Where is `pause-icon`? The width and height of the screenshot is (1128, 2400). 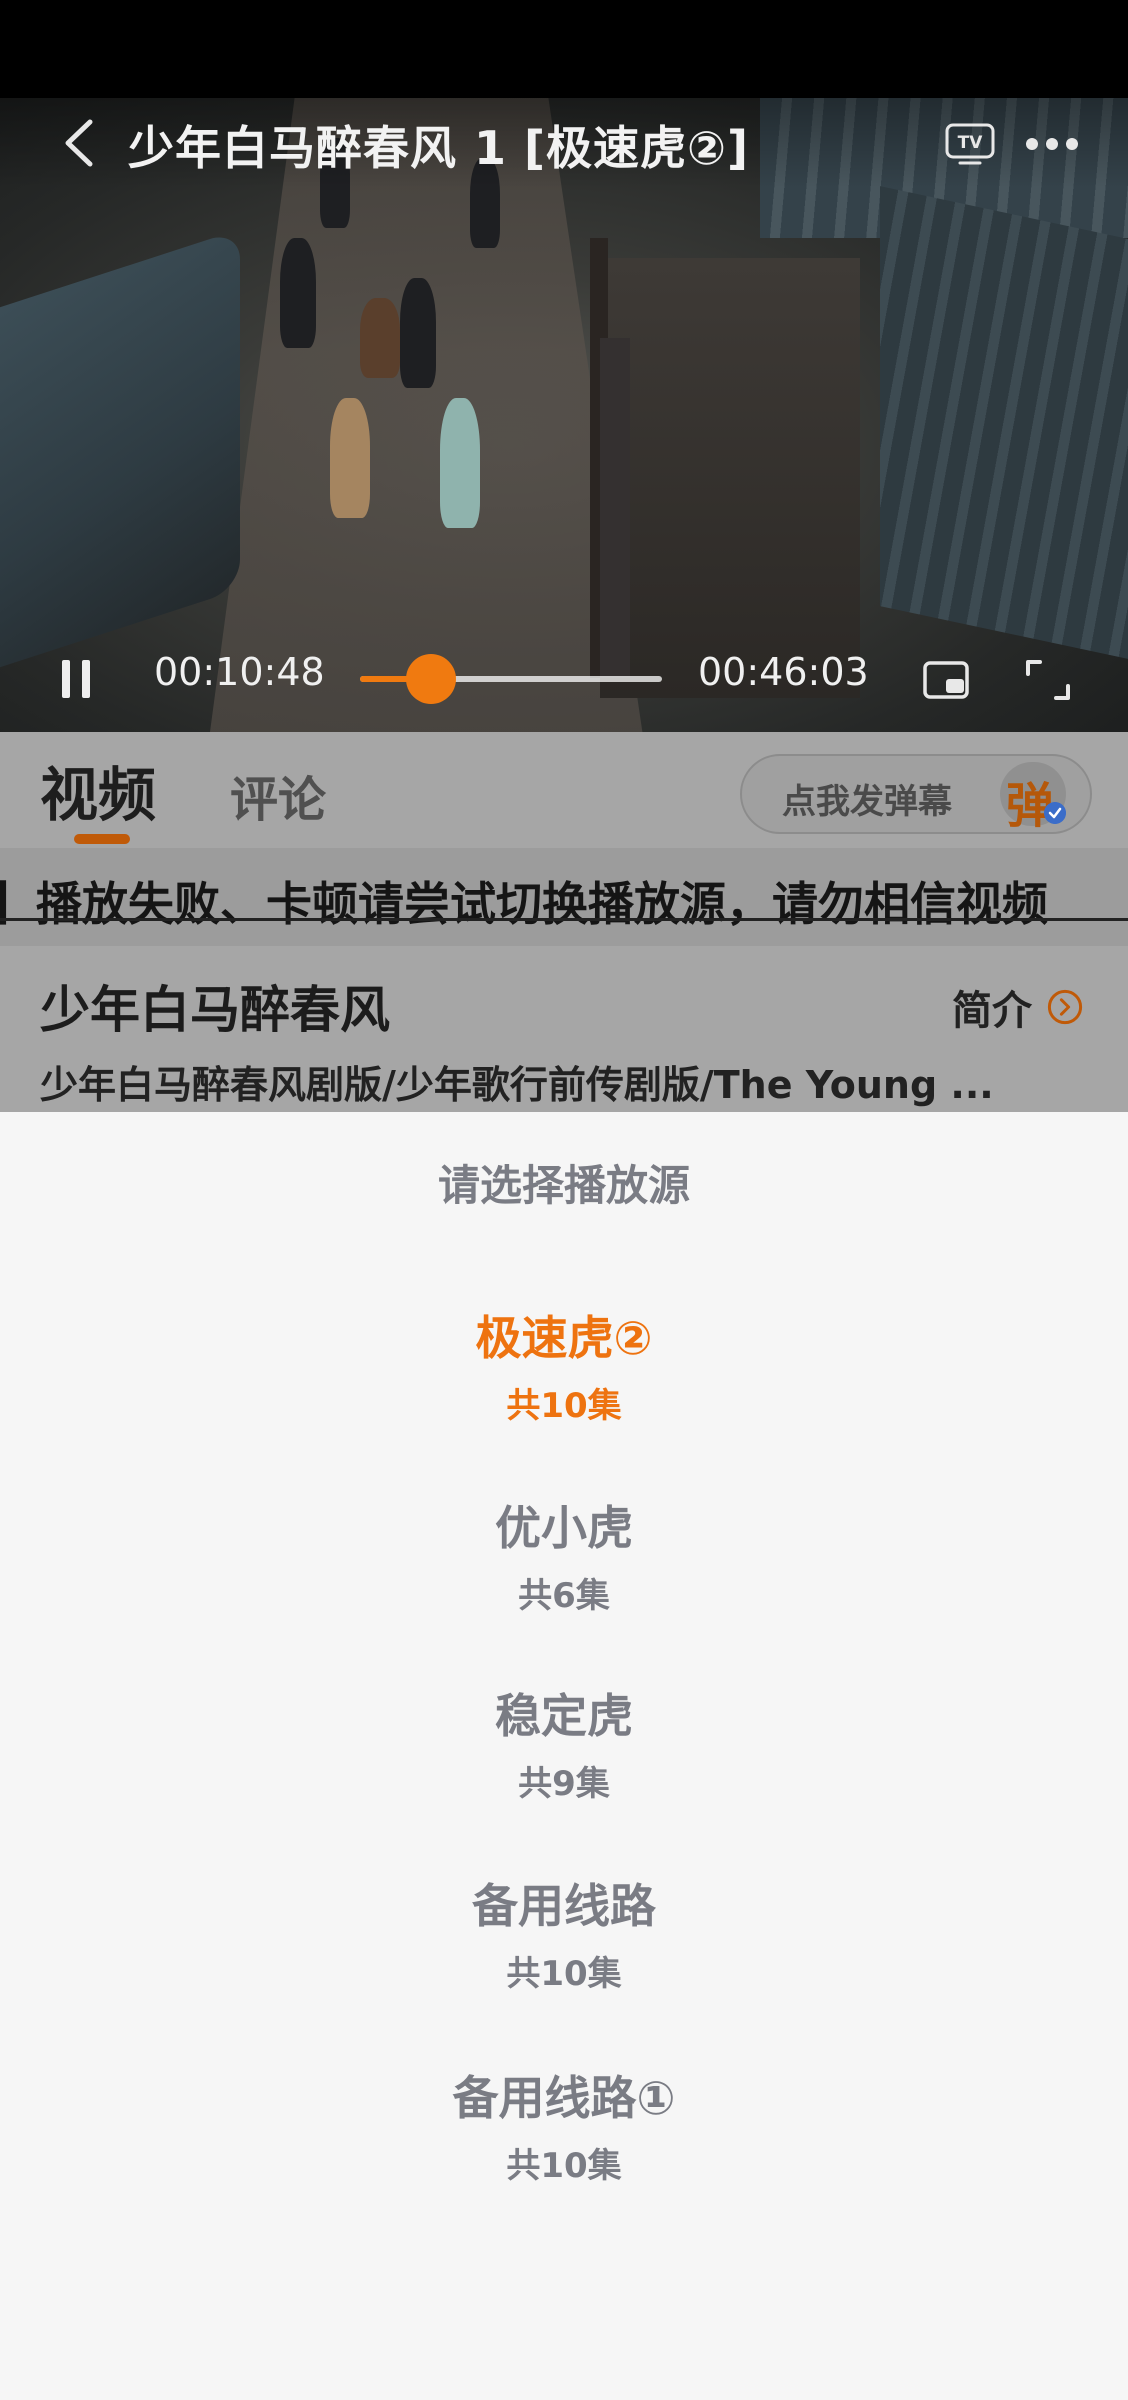 pause-icon is located at coordinates (77, 679).